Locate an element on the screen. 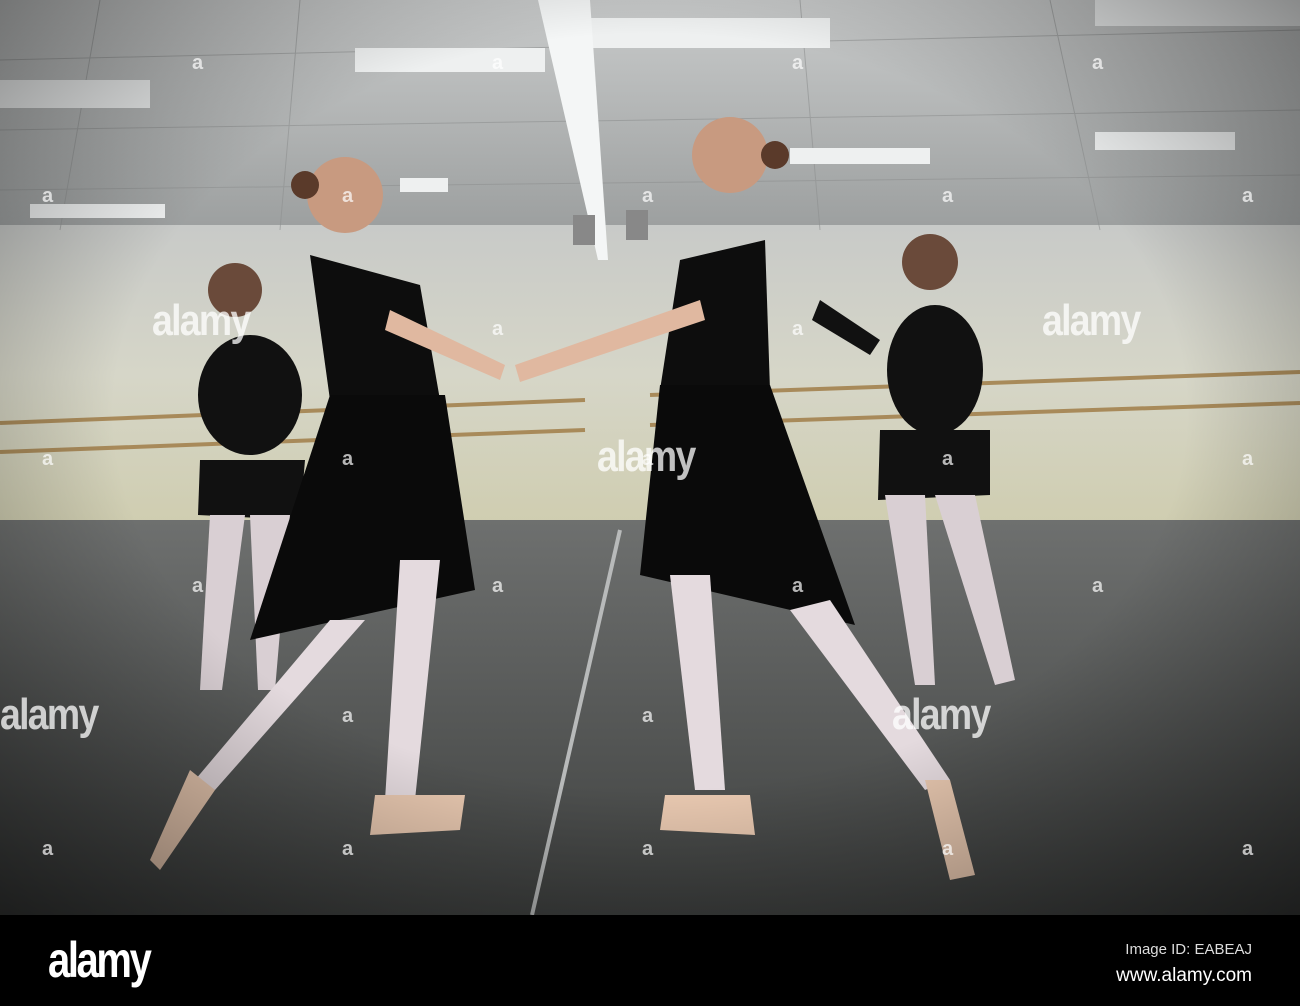  footer-bar: alamy Image ID: EABEAJ www.alamy.com is located at coordinates (650, 960).